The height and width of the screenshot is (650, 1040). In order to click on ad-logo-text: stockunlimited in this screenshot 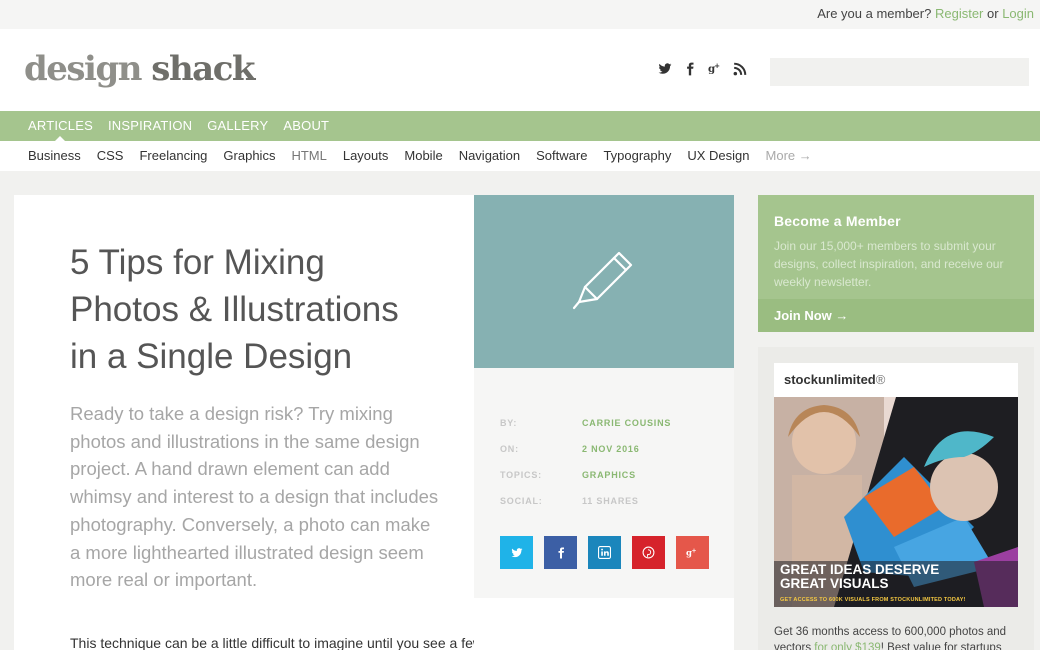, I will do `click(830, 379)`.